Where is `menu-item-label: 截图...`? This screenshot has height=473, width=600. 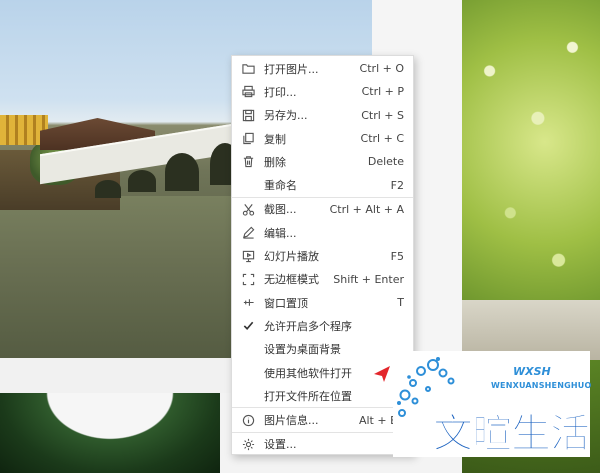 menu-item-label: 截图... is located at coordinates (280, 210).